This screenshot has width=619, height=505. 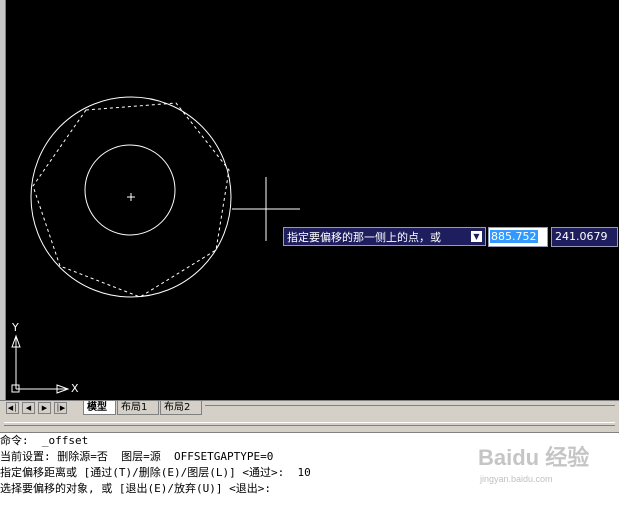 I want to click on splitter-grip, so click(x=309, y=424).